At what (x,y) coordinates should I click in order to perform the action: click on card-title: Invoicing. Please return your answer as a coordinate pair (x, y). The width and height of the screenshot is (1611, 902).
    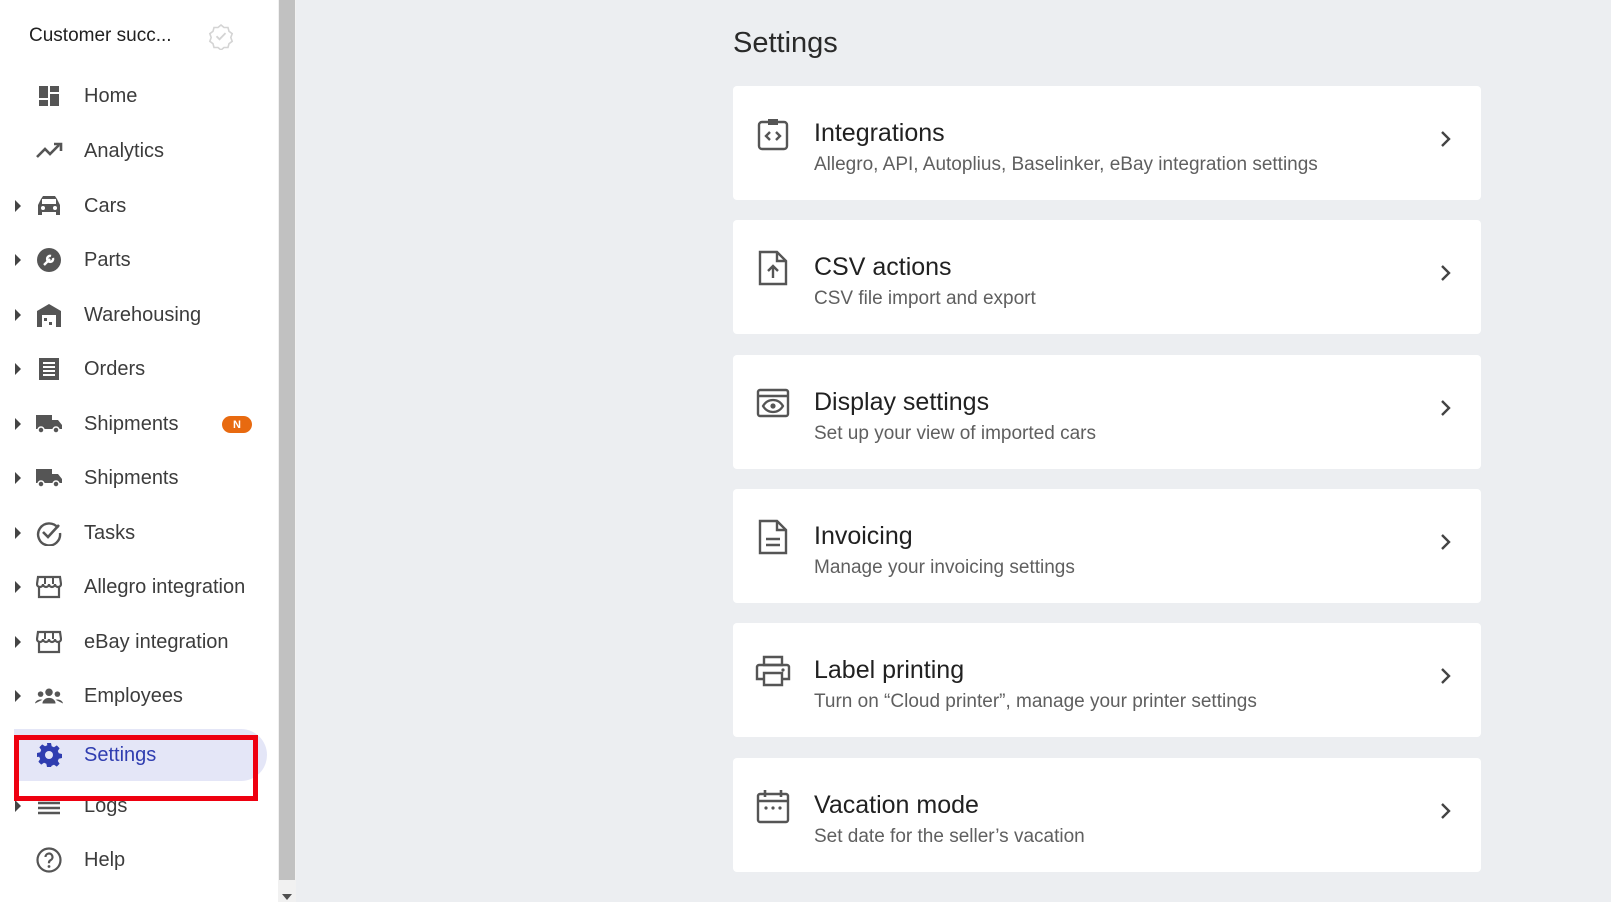
    Looking at the image, I should click on (863, 536).